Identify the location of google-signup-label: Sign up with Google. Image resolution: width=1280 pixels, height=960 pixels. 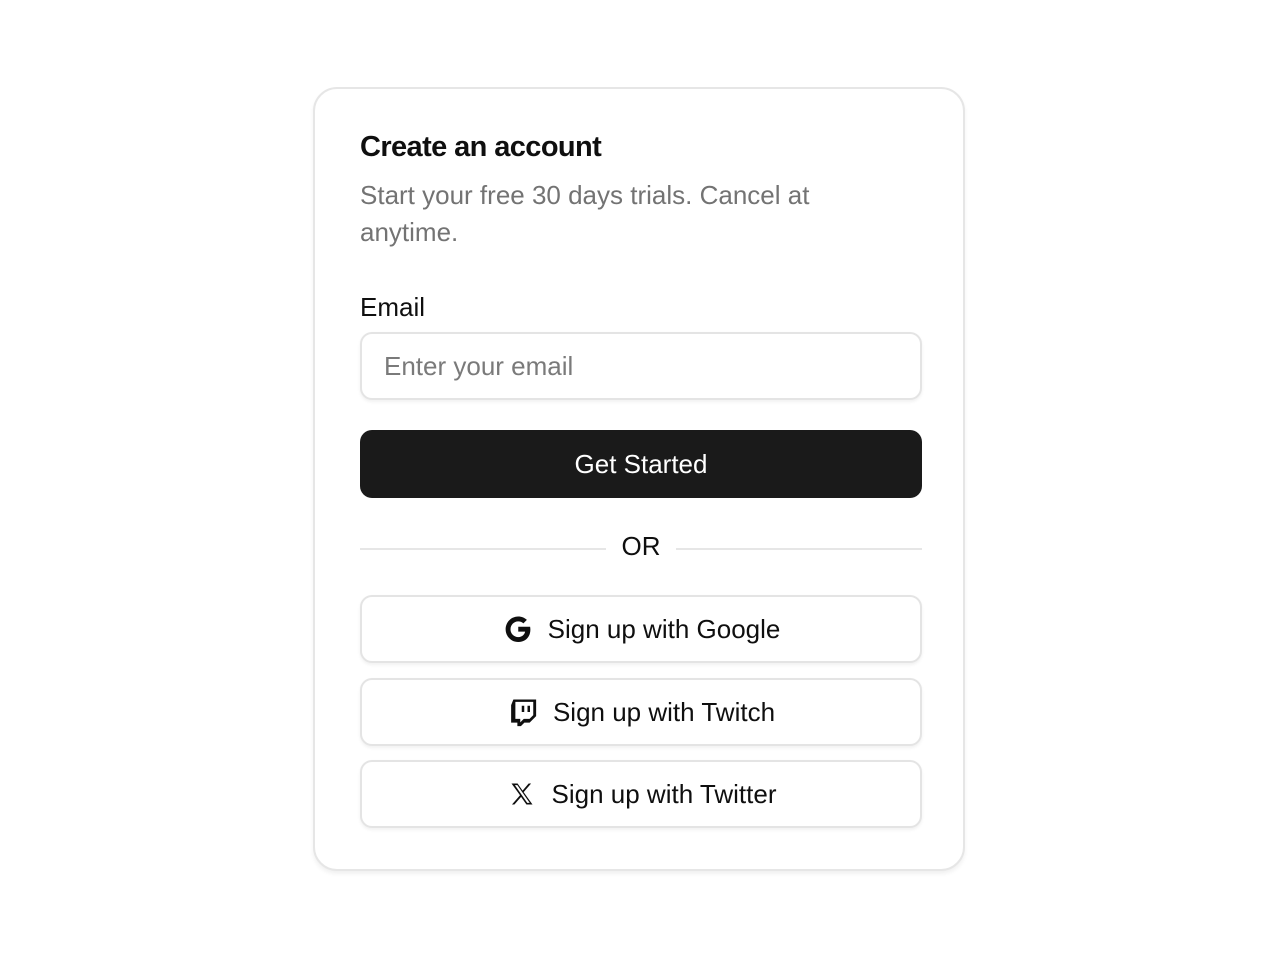
(664, 628).